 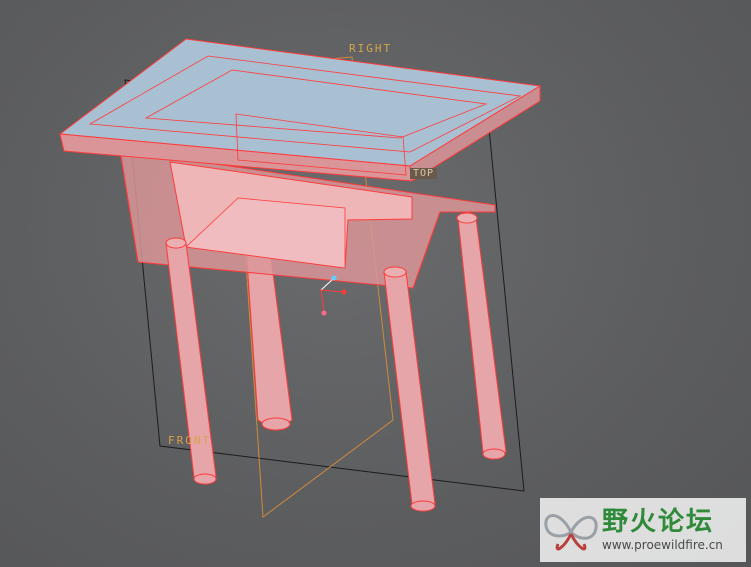 I want to click on z-axis, so click(x=324, y=313).